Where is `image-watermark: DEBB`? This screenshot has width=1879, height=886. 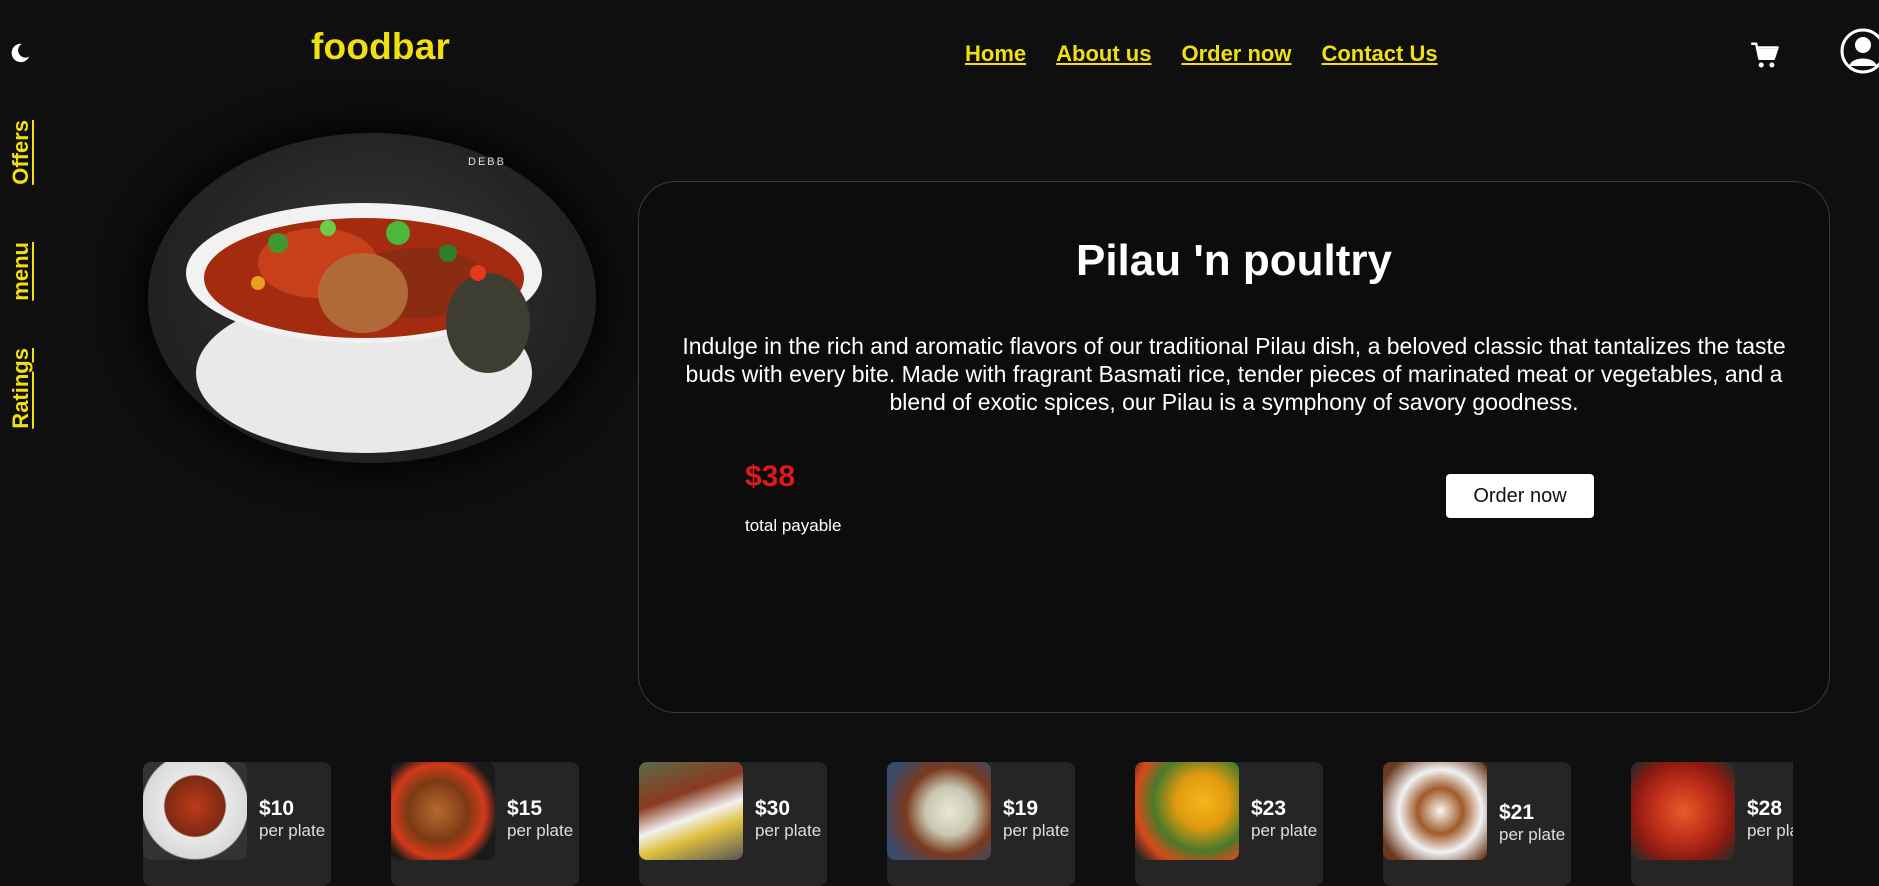 image-watermark: DEBB is located at coordinates (487, 162).